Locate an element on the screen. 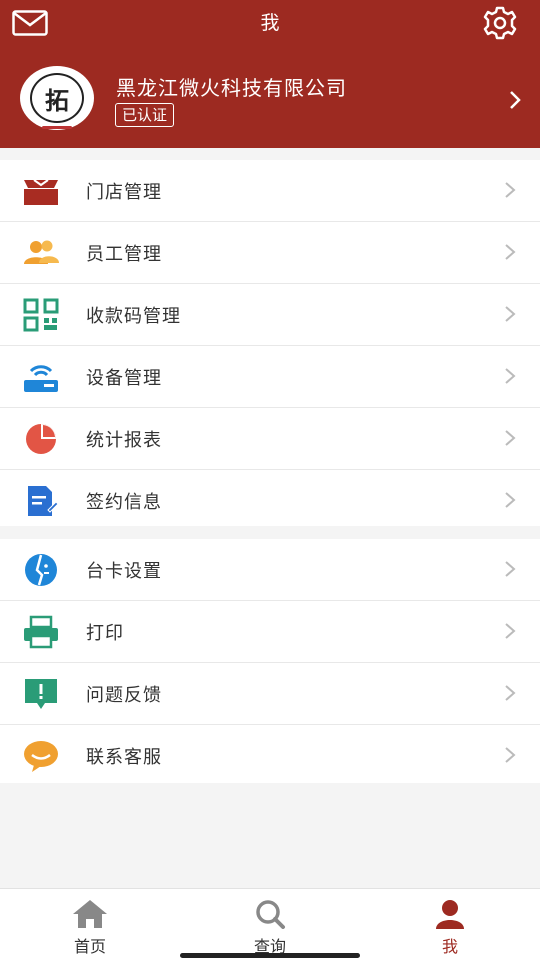 This screenshot has height=961, width=540. home-indicator is located at coordinates (270, 955).